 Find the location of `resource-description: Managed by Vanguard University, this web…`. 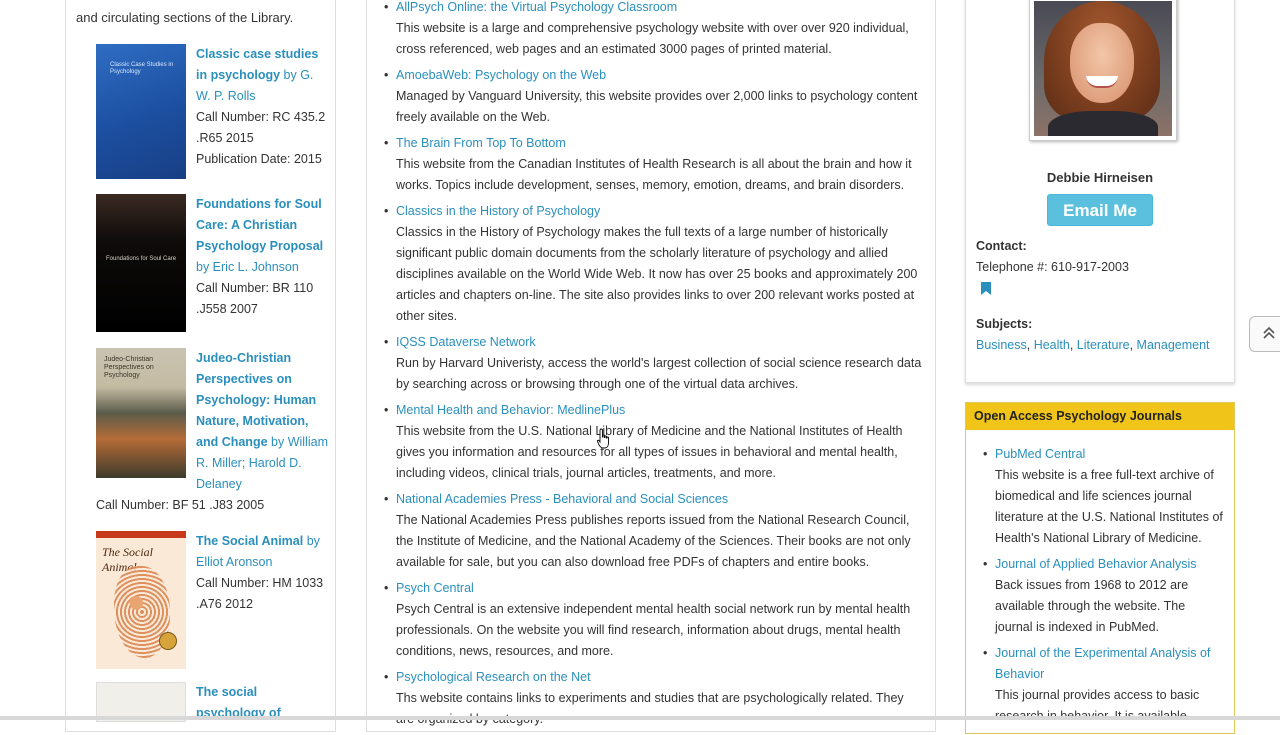

resource-description: Managed by Vanguard University, this web… is located at coordinates (657, 106).